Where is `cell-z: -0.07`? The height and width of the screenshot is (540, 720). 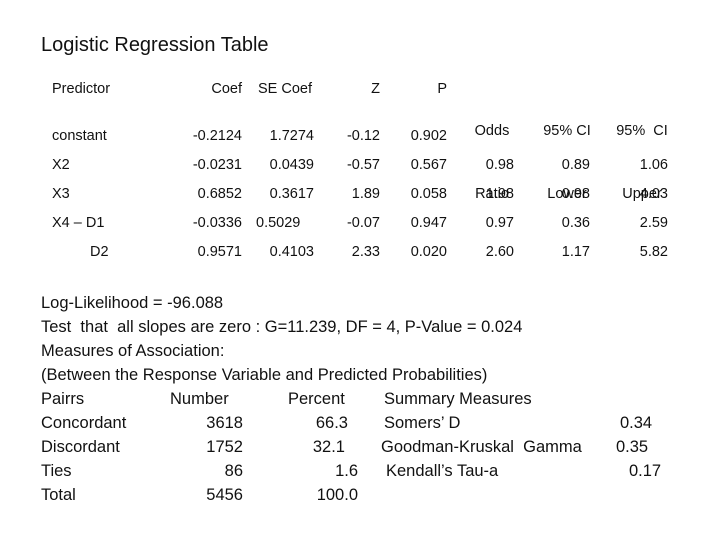
cell-z: -0.07 is located at coordinates (363, 223).